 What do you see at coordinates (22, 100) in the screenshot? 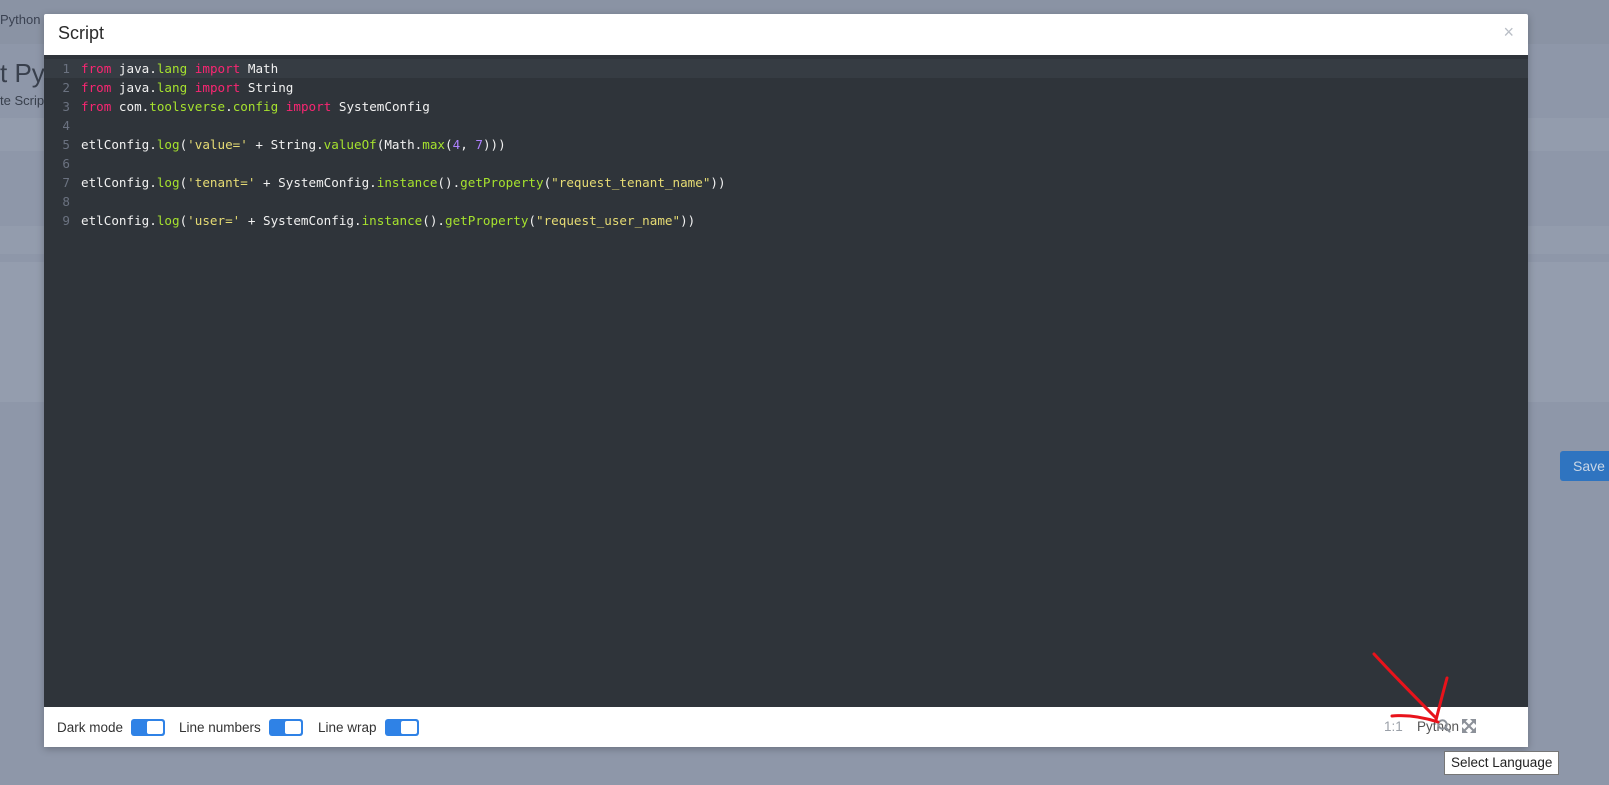
I see `background-page-subtitle: te Scrip` at bounding box center [22, 100].